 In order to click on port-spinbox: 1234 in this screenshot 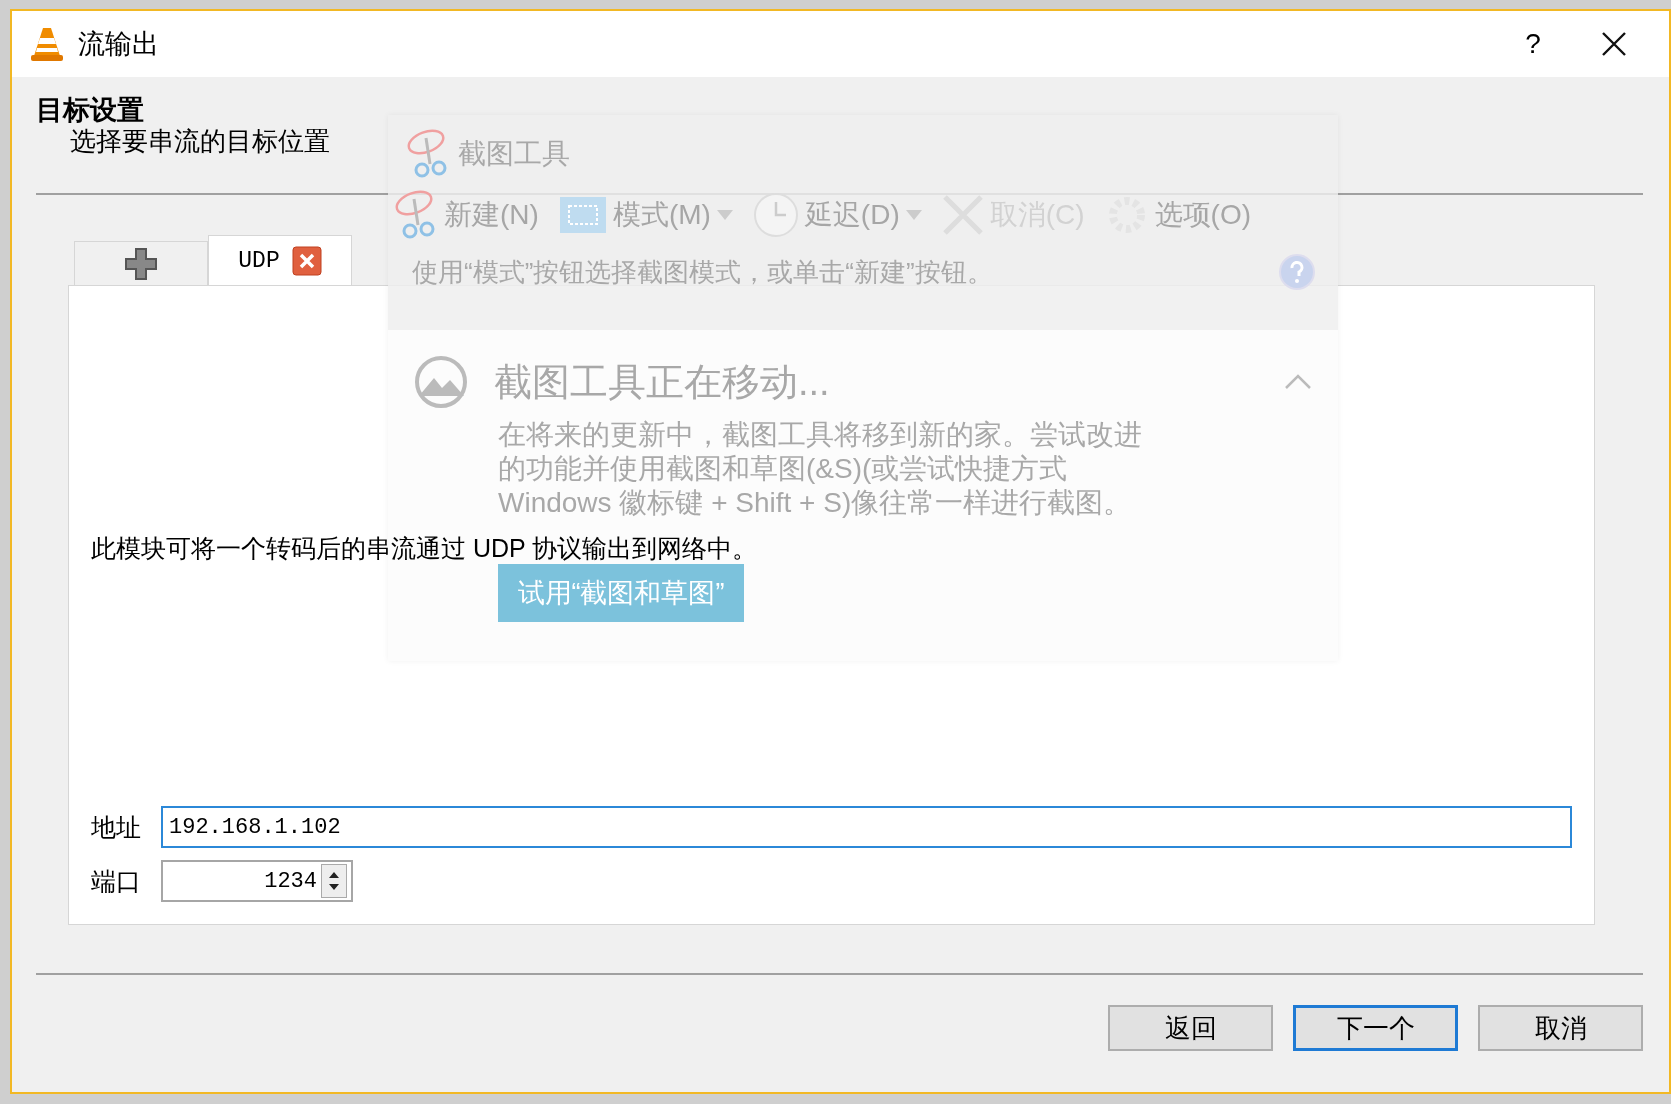, I will do `click(257, 881)`.